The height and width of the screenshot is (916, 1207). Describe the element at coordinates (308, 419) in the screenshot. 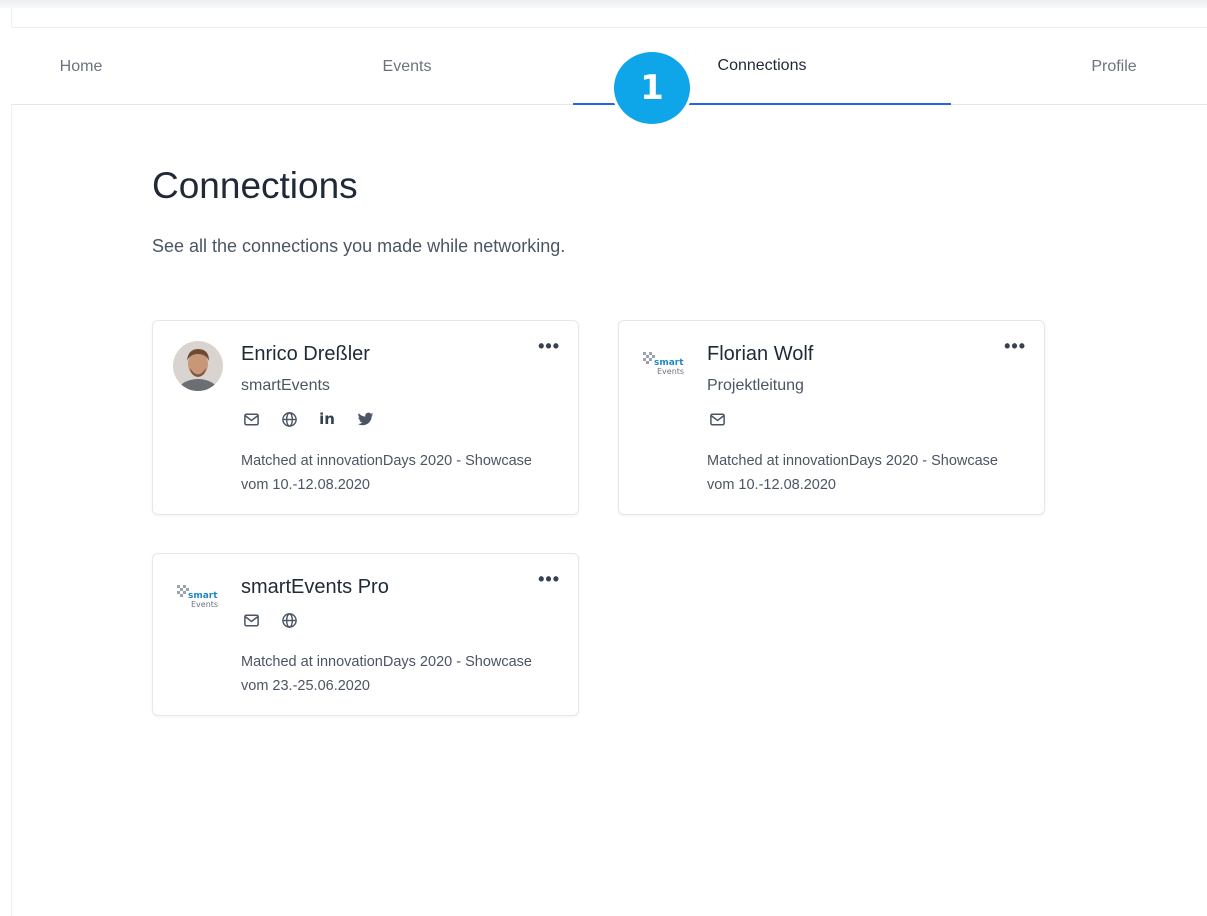

I see `contact-icons: in` at that location.